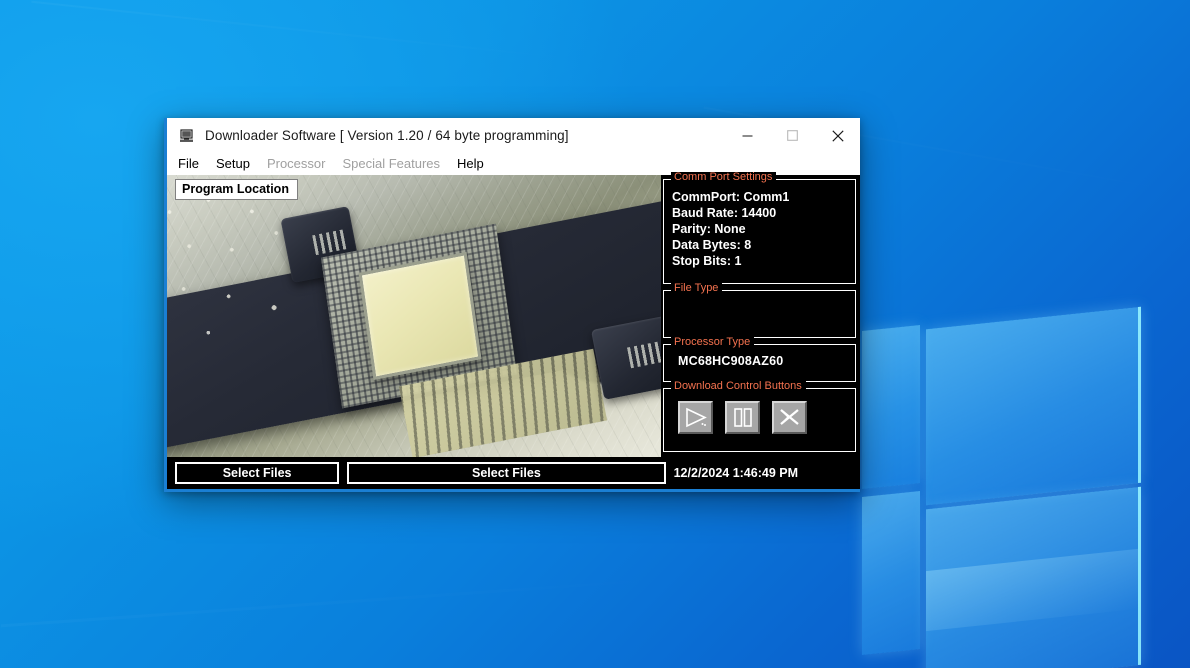 This screenshot has width=1190, height=668. I want to click on menu-item-setup: Setup, so click(233, 164).